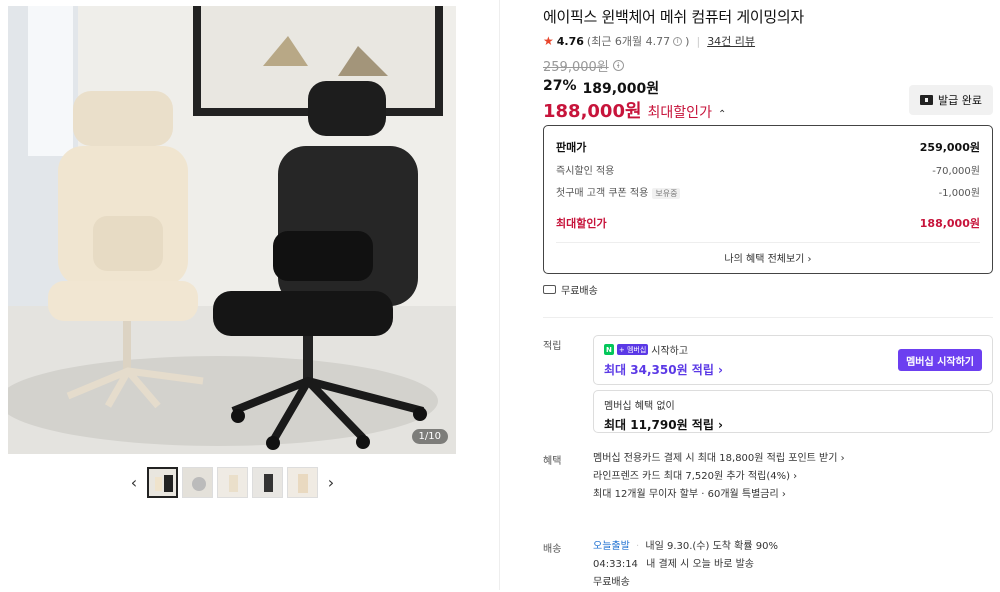 Image resolution: width=1000 pixels, height=592 pixels. What do you see at coordinates (576, 67) in the screenshot?
I see `original-price: 259,000원` at bounding box center [576, 67].